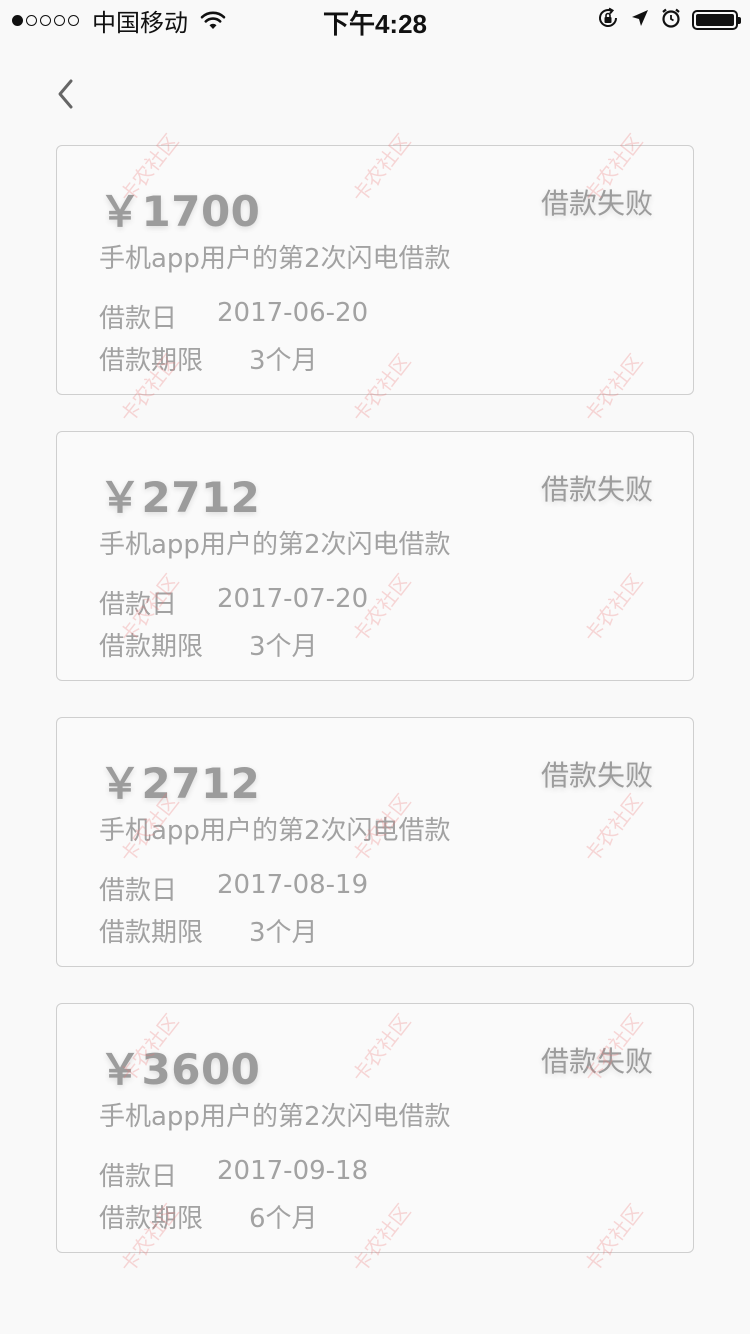 Image resolution: width=750 pixels, height=1334 pixels. I want to click on chevron-left-icon, so click(66, 96).